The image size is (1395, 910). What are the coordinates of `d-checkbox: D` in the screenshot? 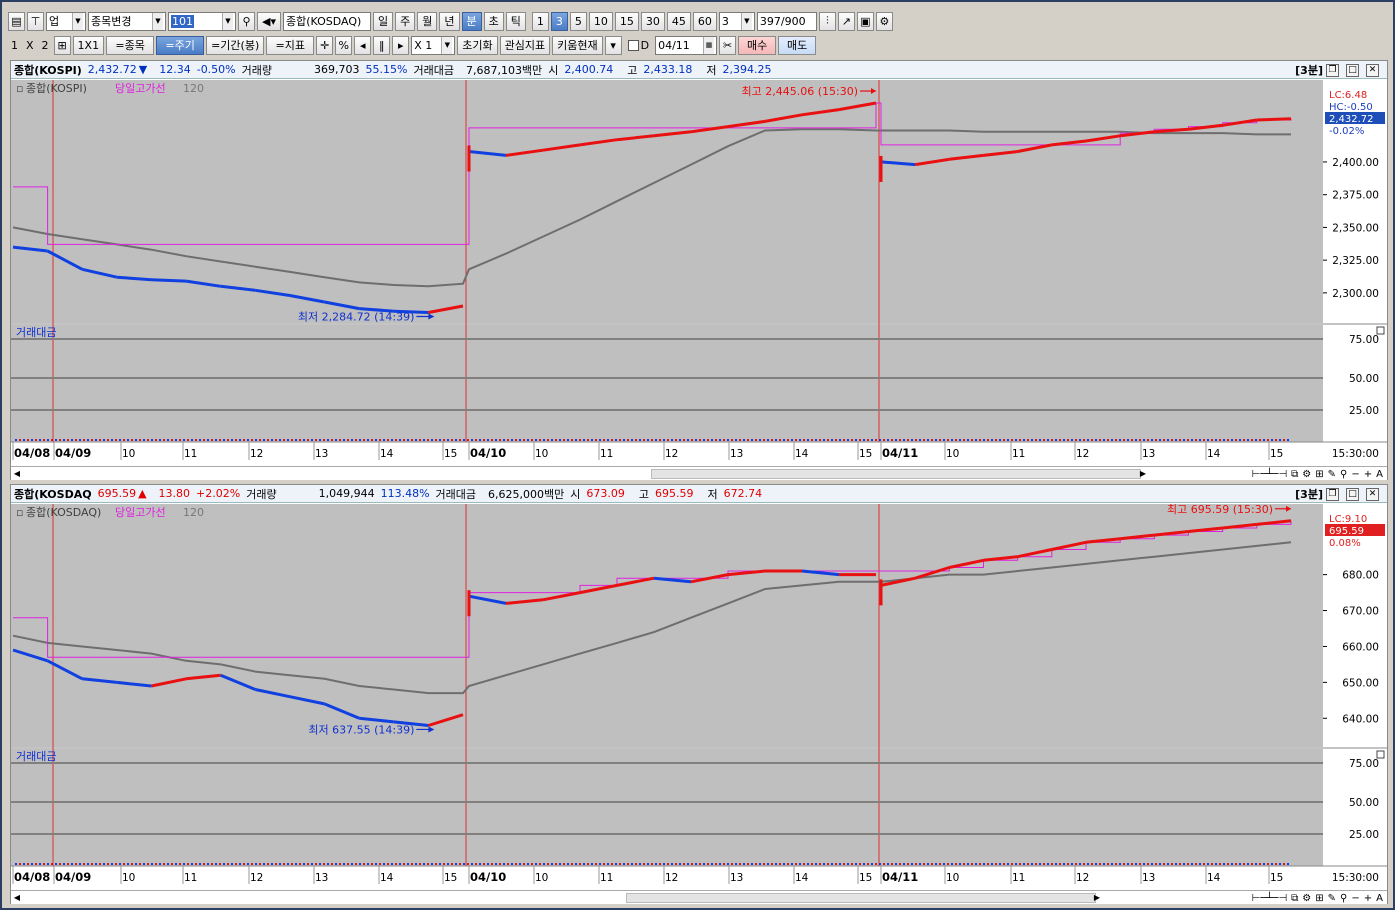 It's located at (638, 45).